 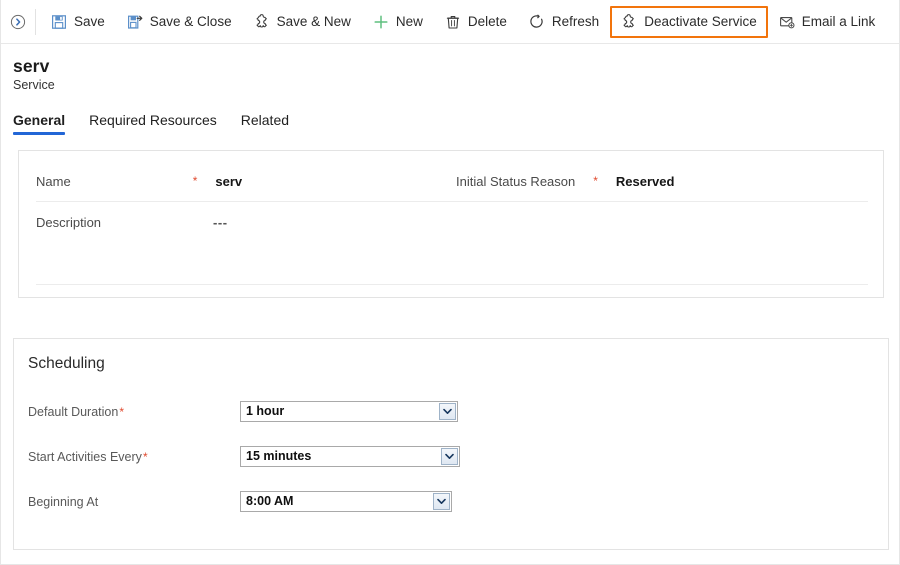 What do you see at coordinates (135, 22) in the screenshot?
I see `save-close-icon` at bounding box center [135, 22].